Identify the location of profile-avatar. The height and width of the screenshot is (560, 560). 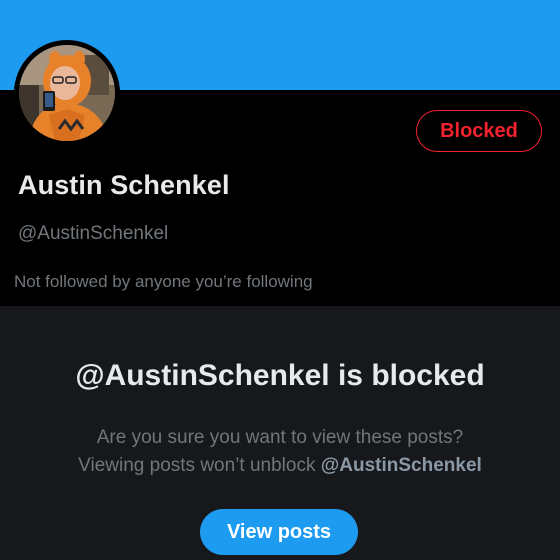
(67, 93).